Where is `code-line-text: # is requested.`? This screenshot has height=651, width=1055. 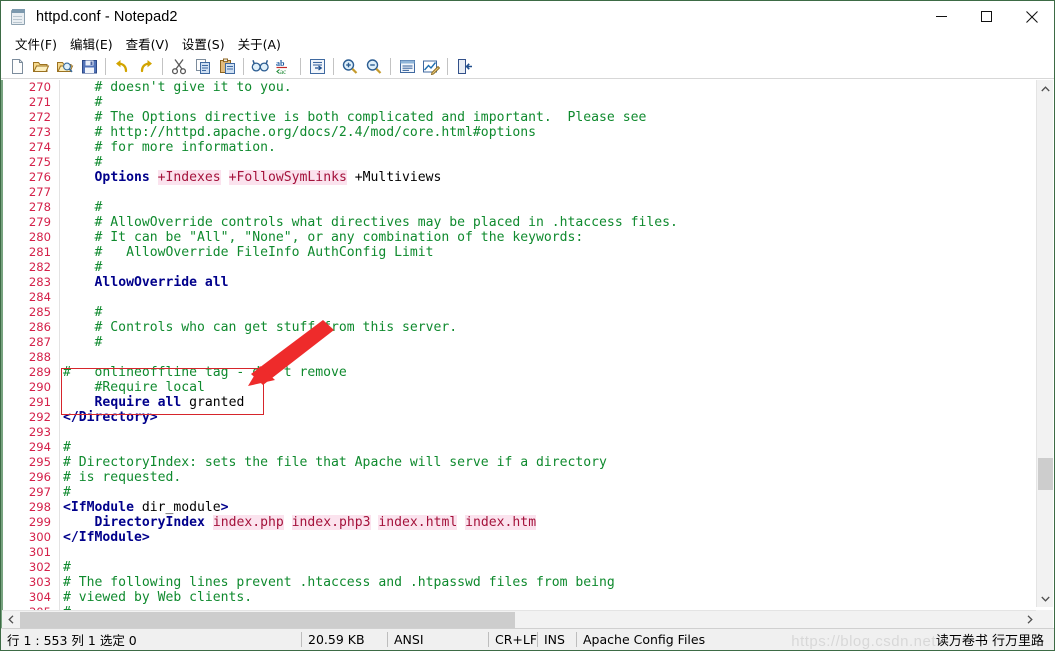 code-line-text: # is requested. is located at coordinates (365, 477).